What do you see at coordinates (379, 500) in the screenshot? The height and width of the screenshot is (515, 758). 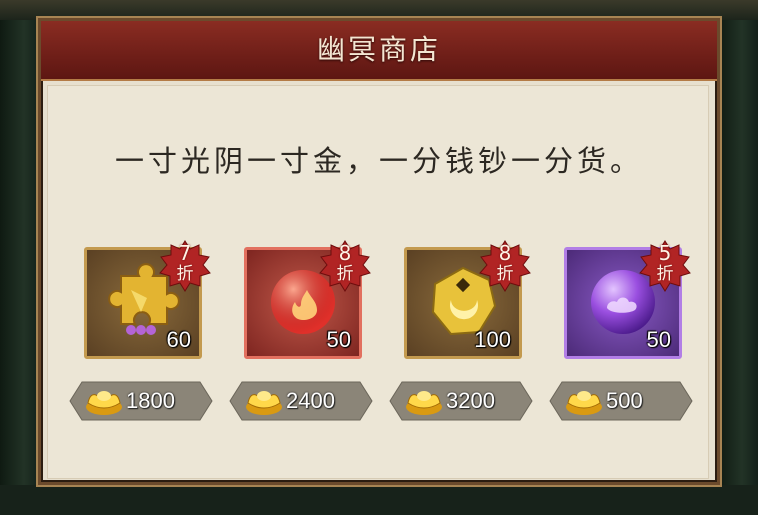 I see `background-bottom` at bounding box center [379, 500].